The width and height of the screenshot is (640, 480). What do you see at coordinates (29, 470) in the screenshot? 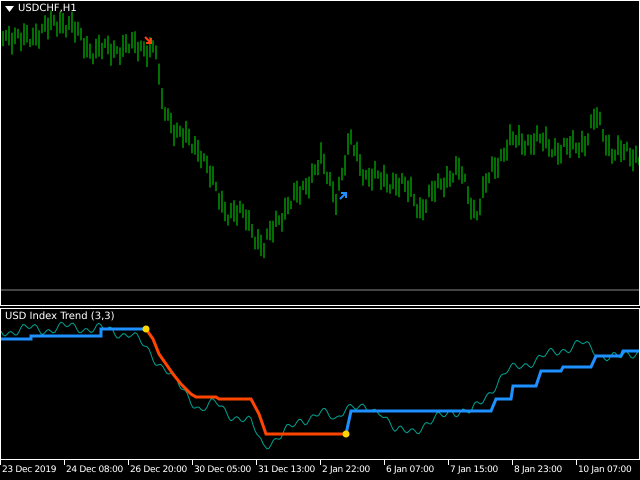
I see `time-axis-label: 23 Dec 2019` at bounding box center [29, 470].